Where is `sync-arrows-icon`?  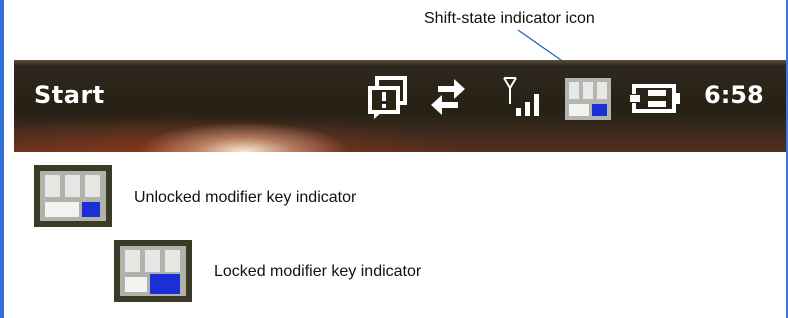 sync-arrows-icon is located at coordinates (448, 98).